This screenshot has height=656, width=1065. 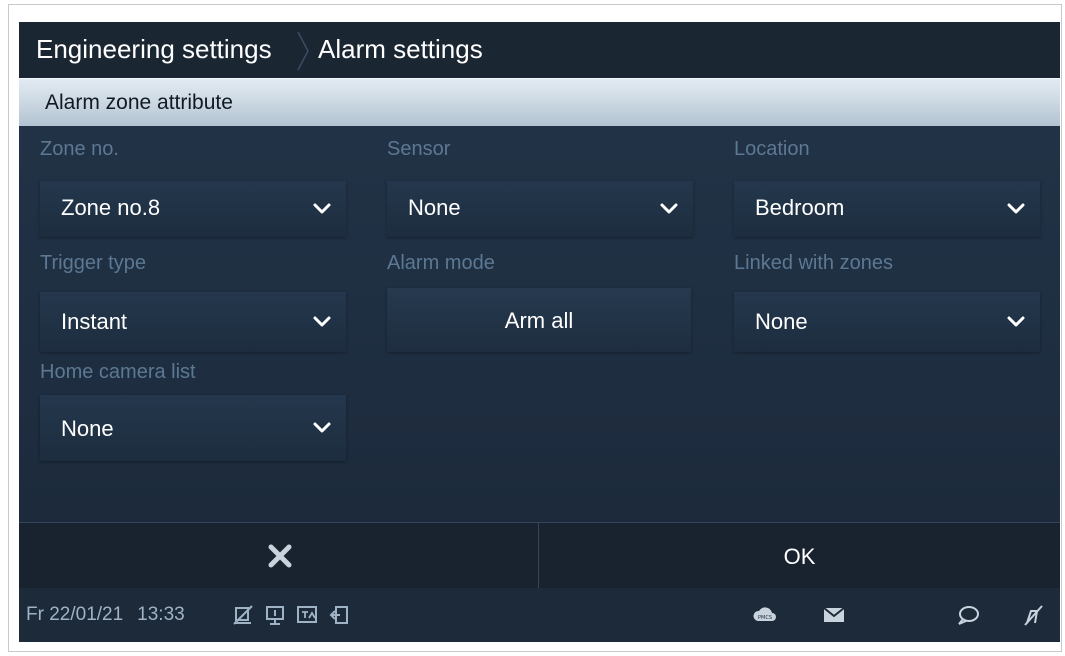 What do you see at coordinates (764, 614) in the screenshot?
I see `cloud-icon: PMCS` at bounding box center [764, 614].